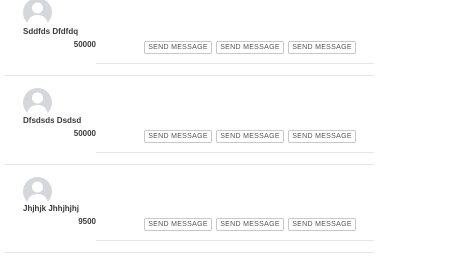 The image size is (474, 266). I want to click on contact-name: Dfsdsds Dsdsd, so click(52, 120).